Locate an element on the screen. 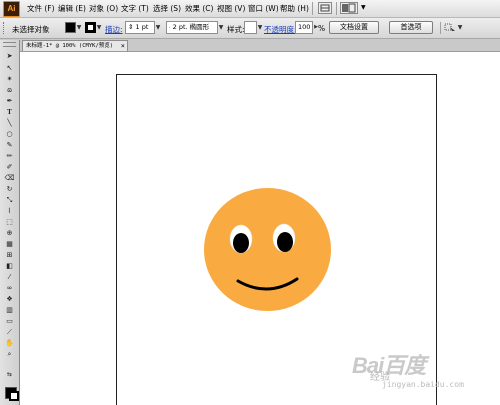  menu-select: 选择 (S) is located at coordinates (167, 8).